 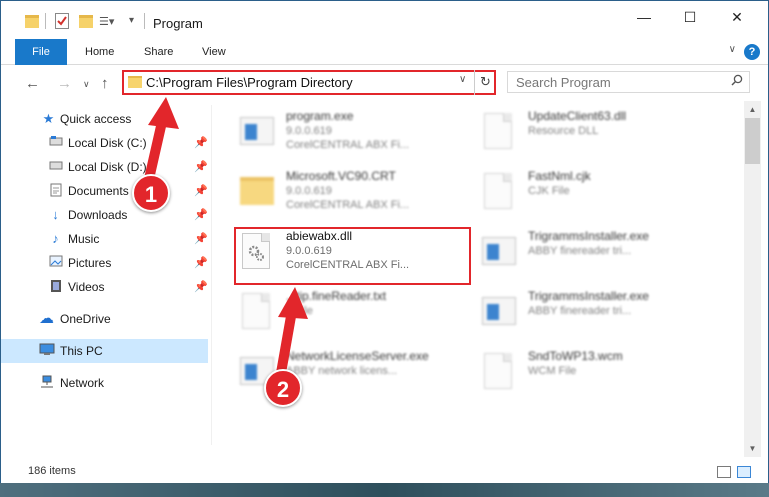 I want to click on step-2-badge: 2, so click(x=283, y=388).